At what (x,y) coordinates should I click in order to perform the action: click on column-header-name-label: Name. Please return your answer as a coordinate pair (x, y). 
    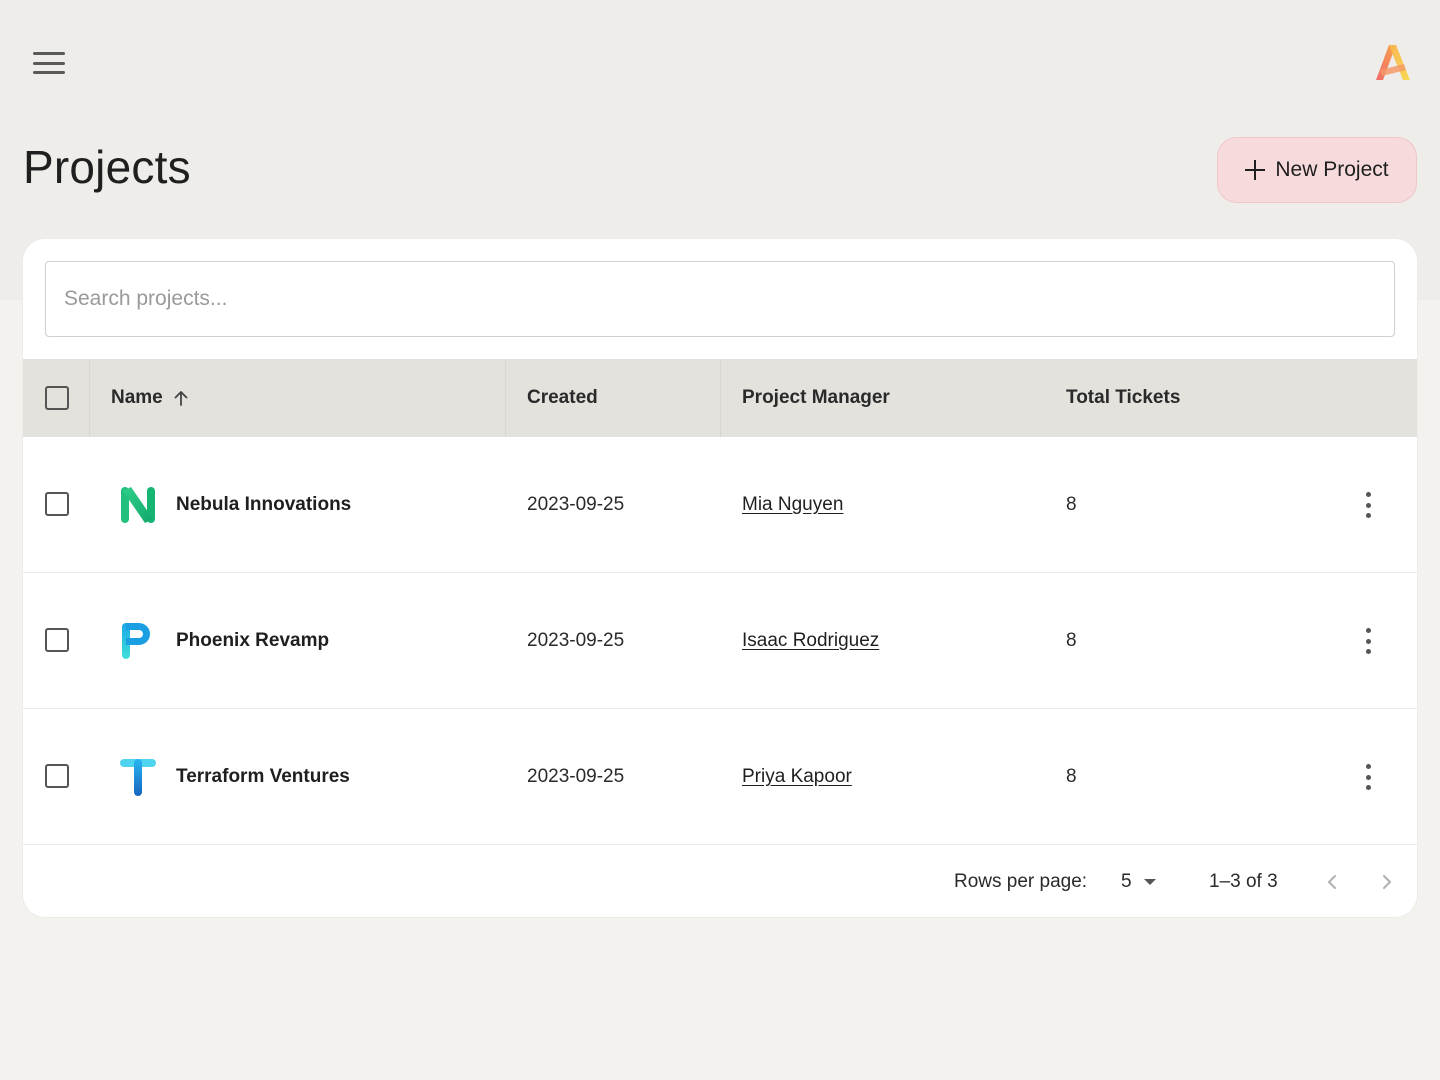
    Looking at the image, I should click on (137, 397).